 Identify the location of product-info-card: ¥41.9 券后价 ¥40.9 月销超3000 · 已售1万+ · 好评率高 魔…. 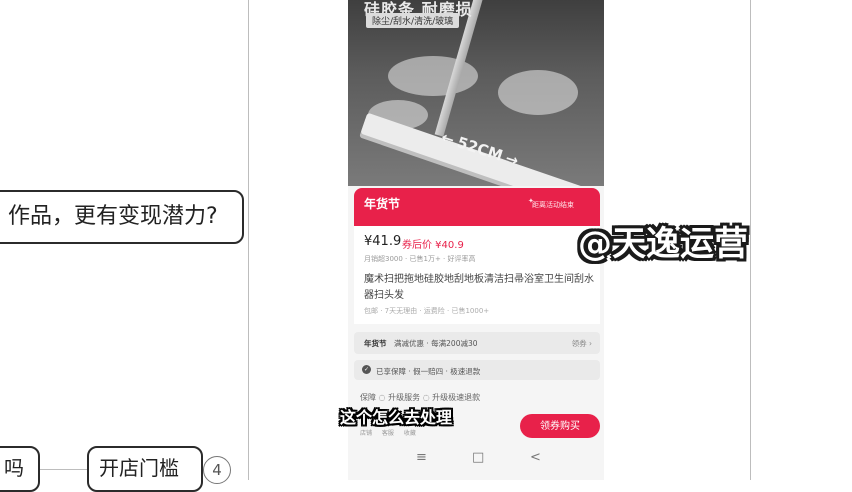
(477, 275).